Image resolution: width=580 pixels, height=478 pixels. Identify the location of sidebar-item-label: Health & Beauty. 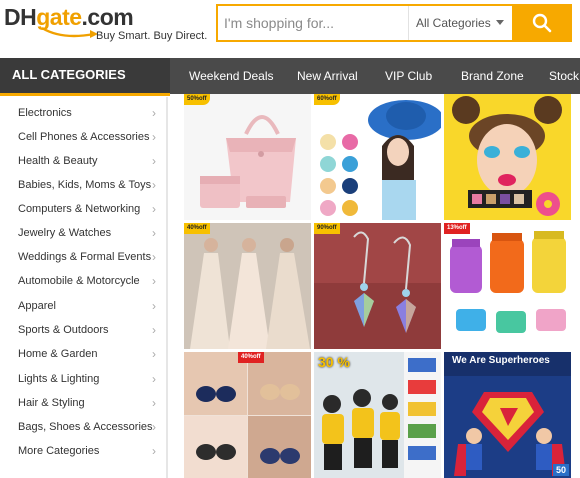
(58, 161).